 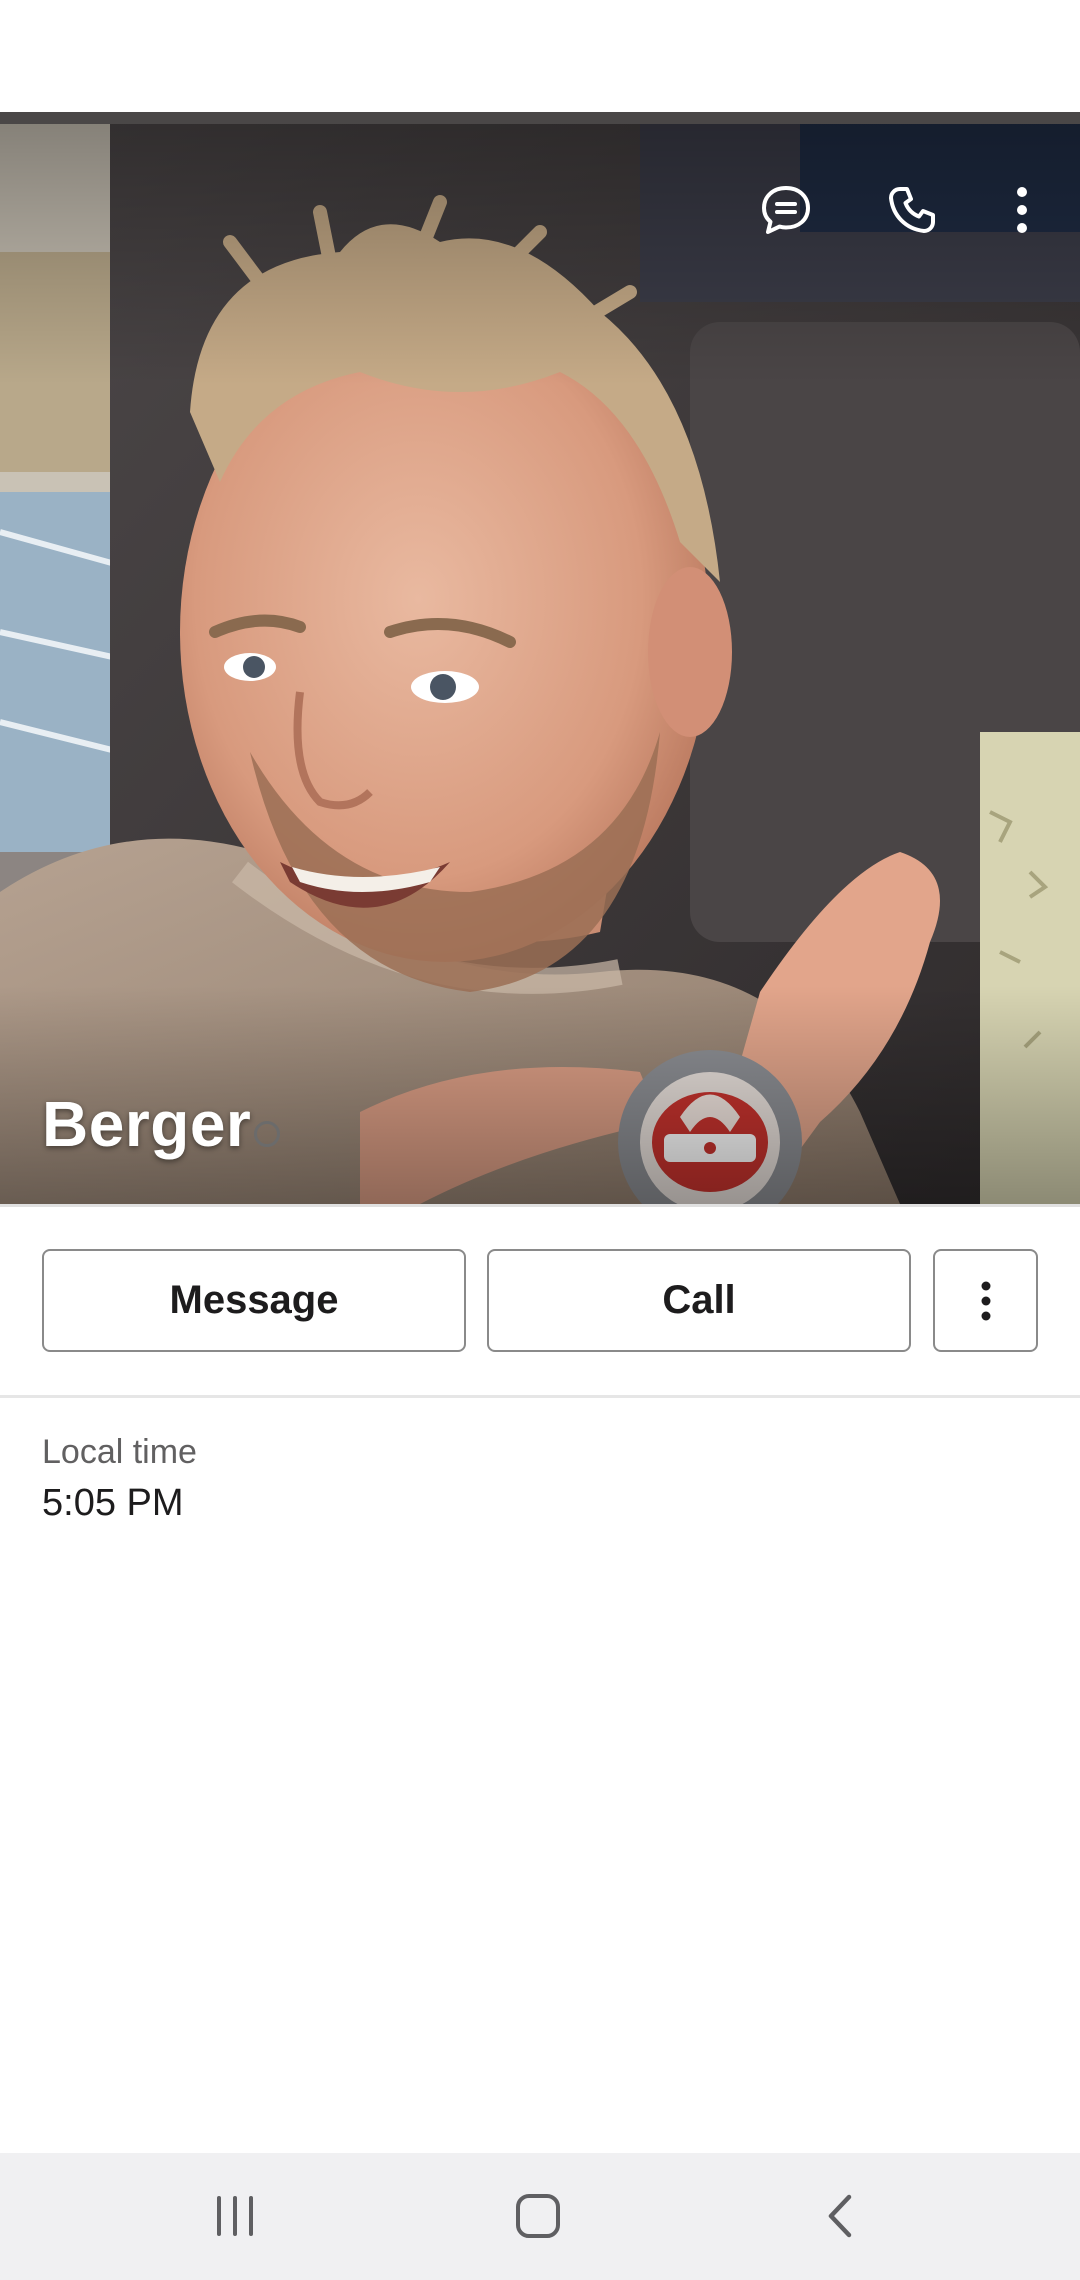 I want to click on profile-name: Berger, so click(x=147, y=1124).